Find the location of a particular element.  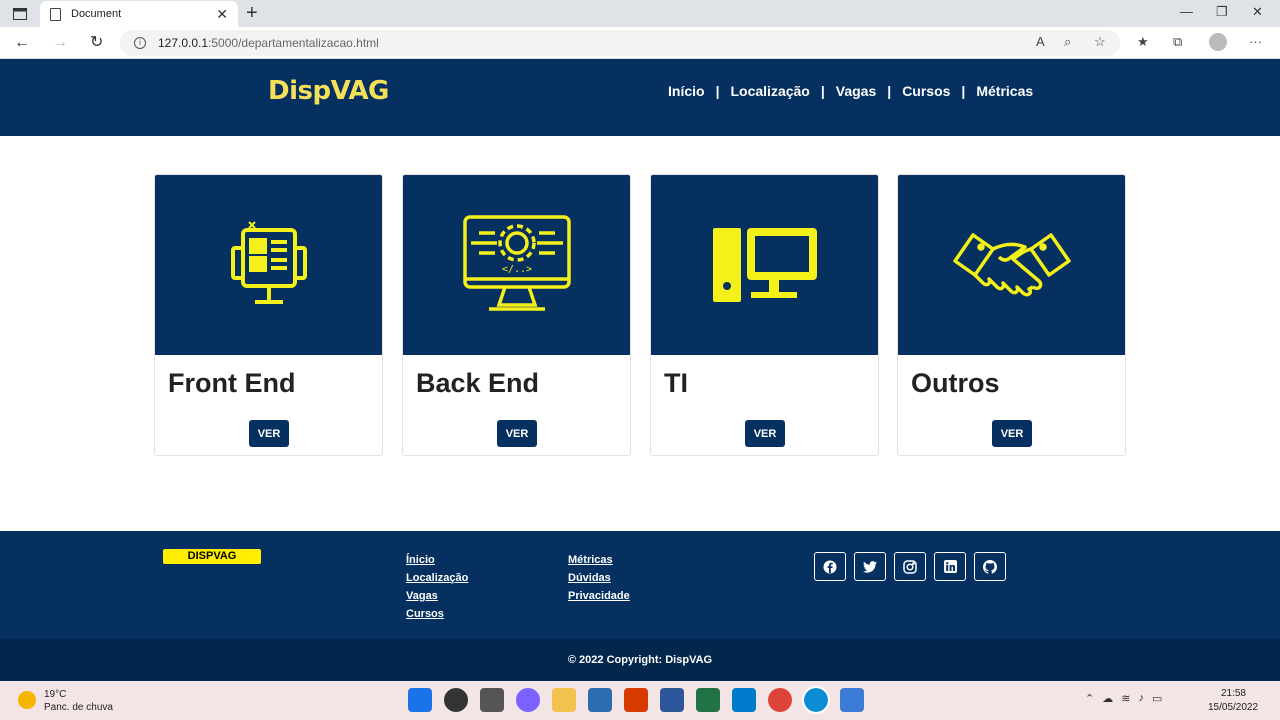

wifi-icon: ≋ is located at coordinates (1125, 698).